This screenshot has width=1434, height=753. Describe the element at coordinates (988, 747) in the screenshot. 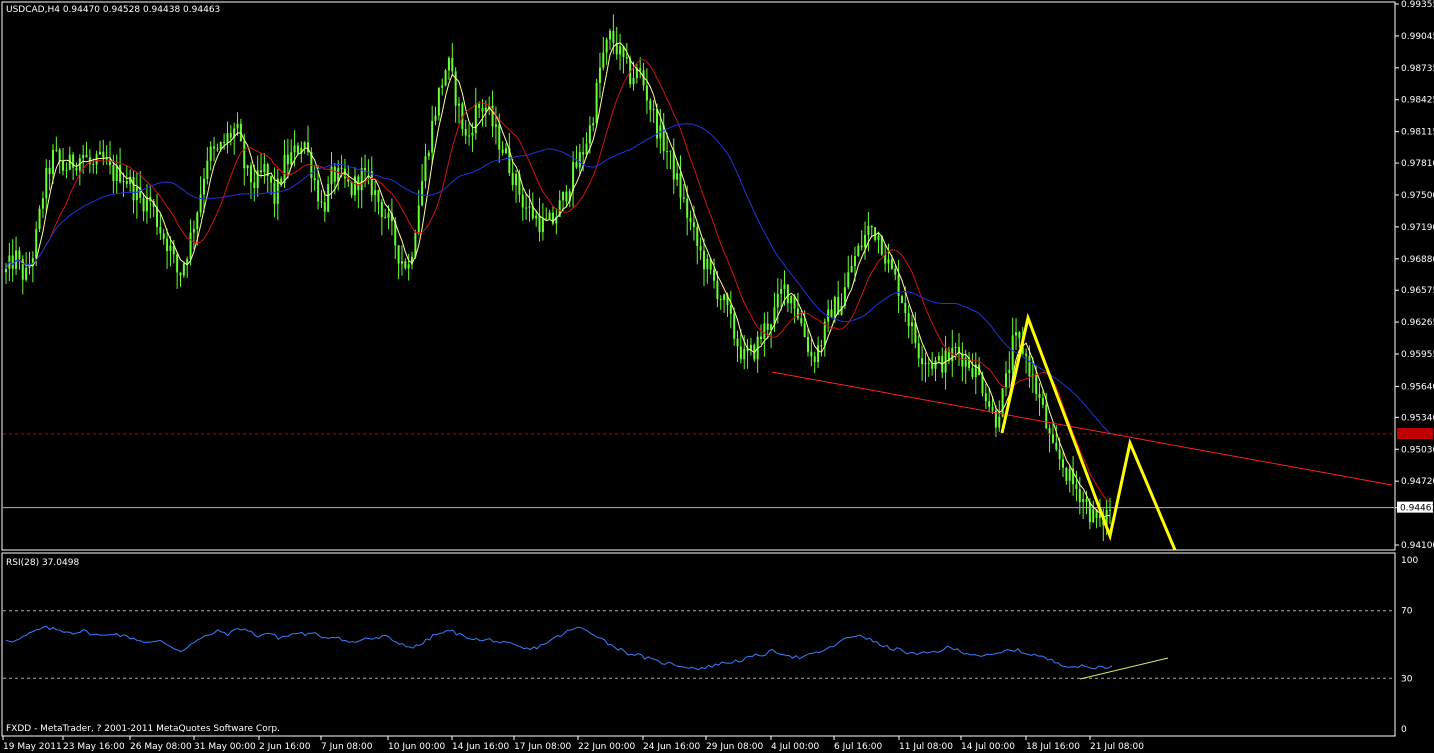

I see `time-tick-label: 14 Jul 00:00` at that location.